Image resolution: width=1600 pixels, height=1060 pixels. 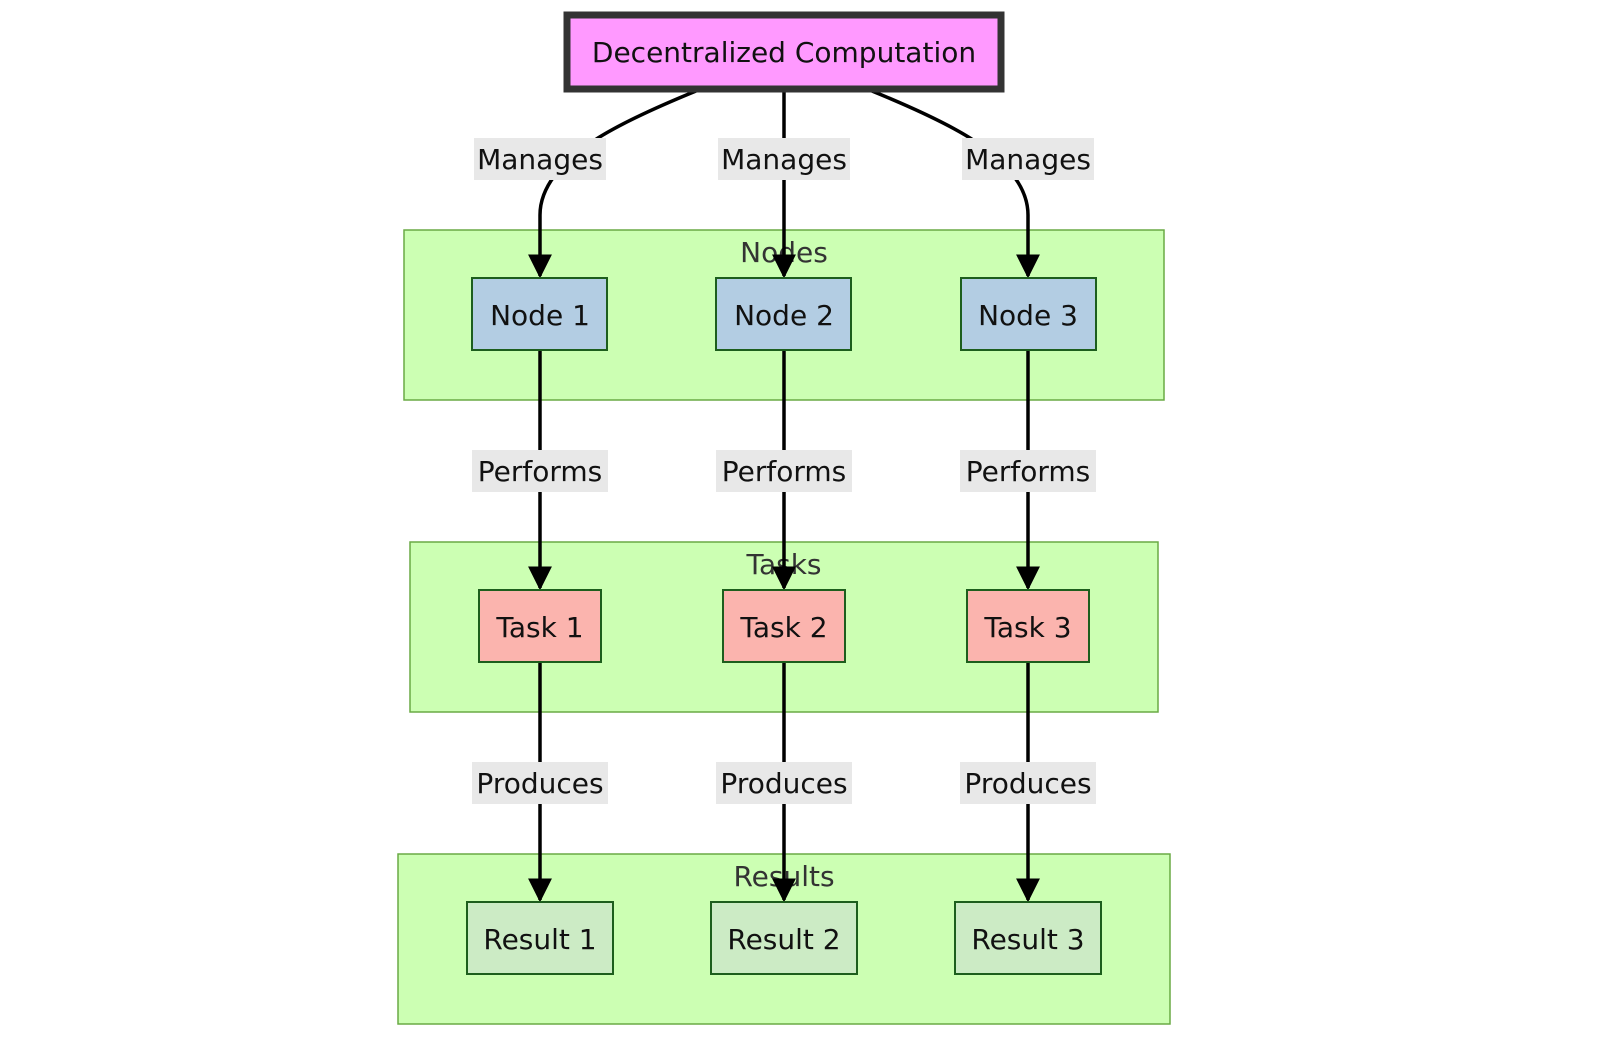 I want to click on root-node-label: Decentralized Computation, so click(x=784, y=52).